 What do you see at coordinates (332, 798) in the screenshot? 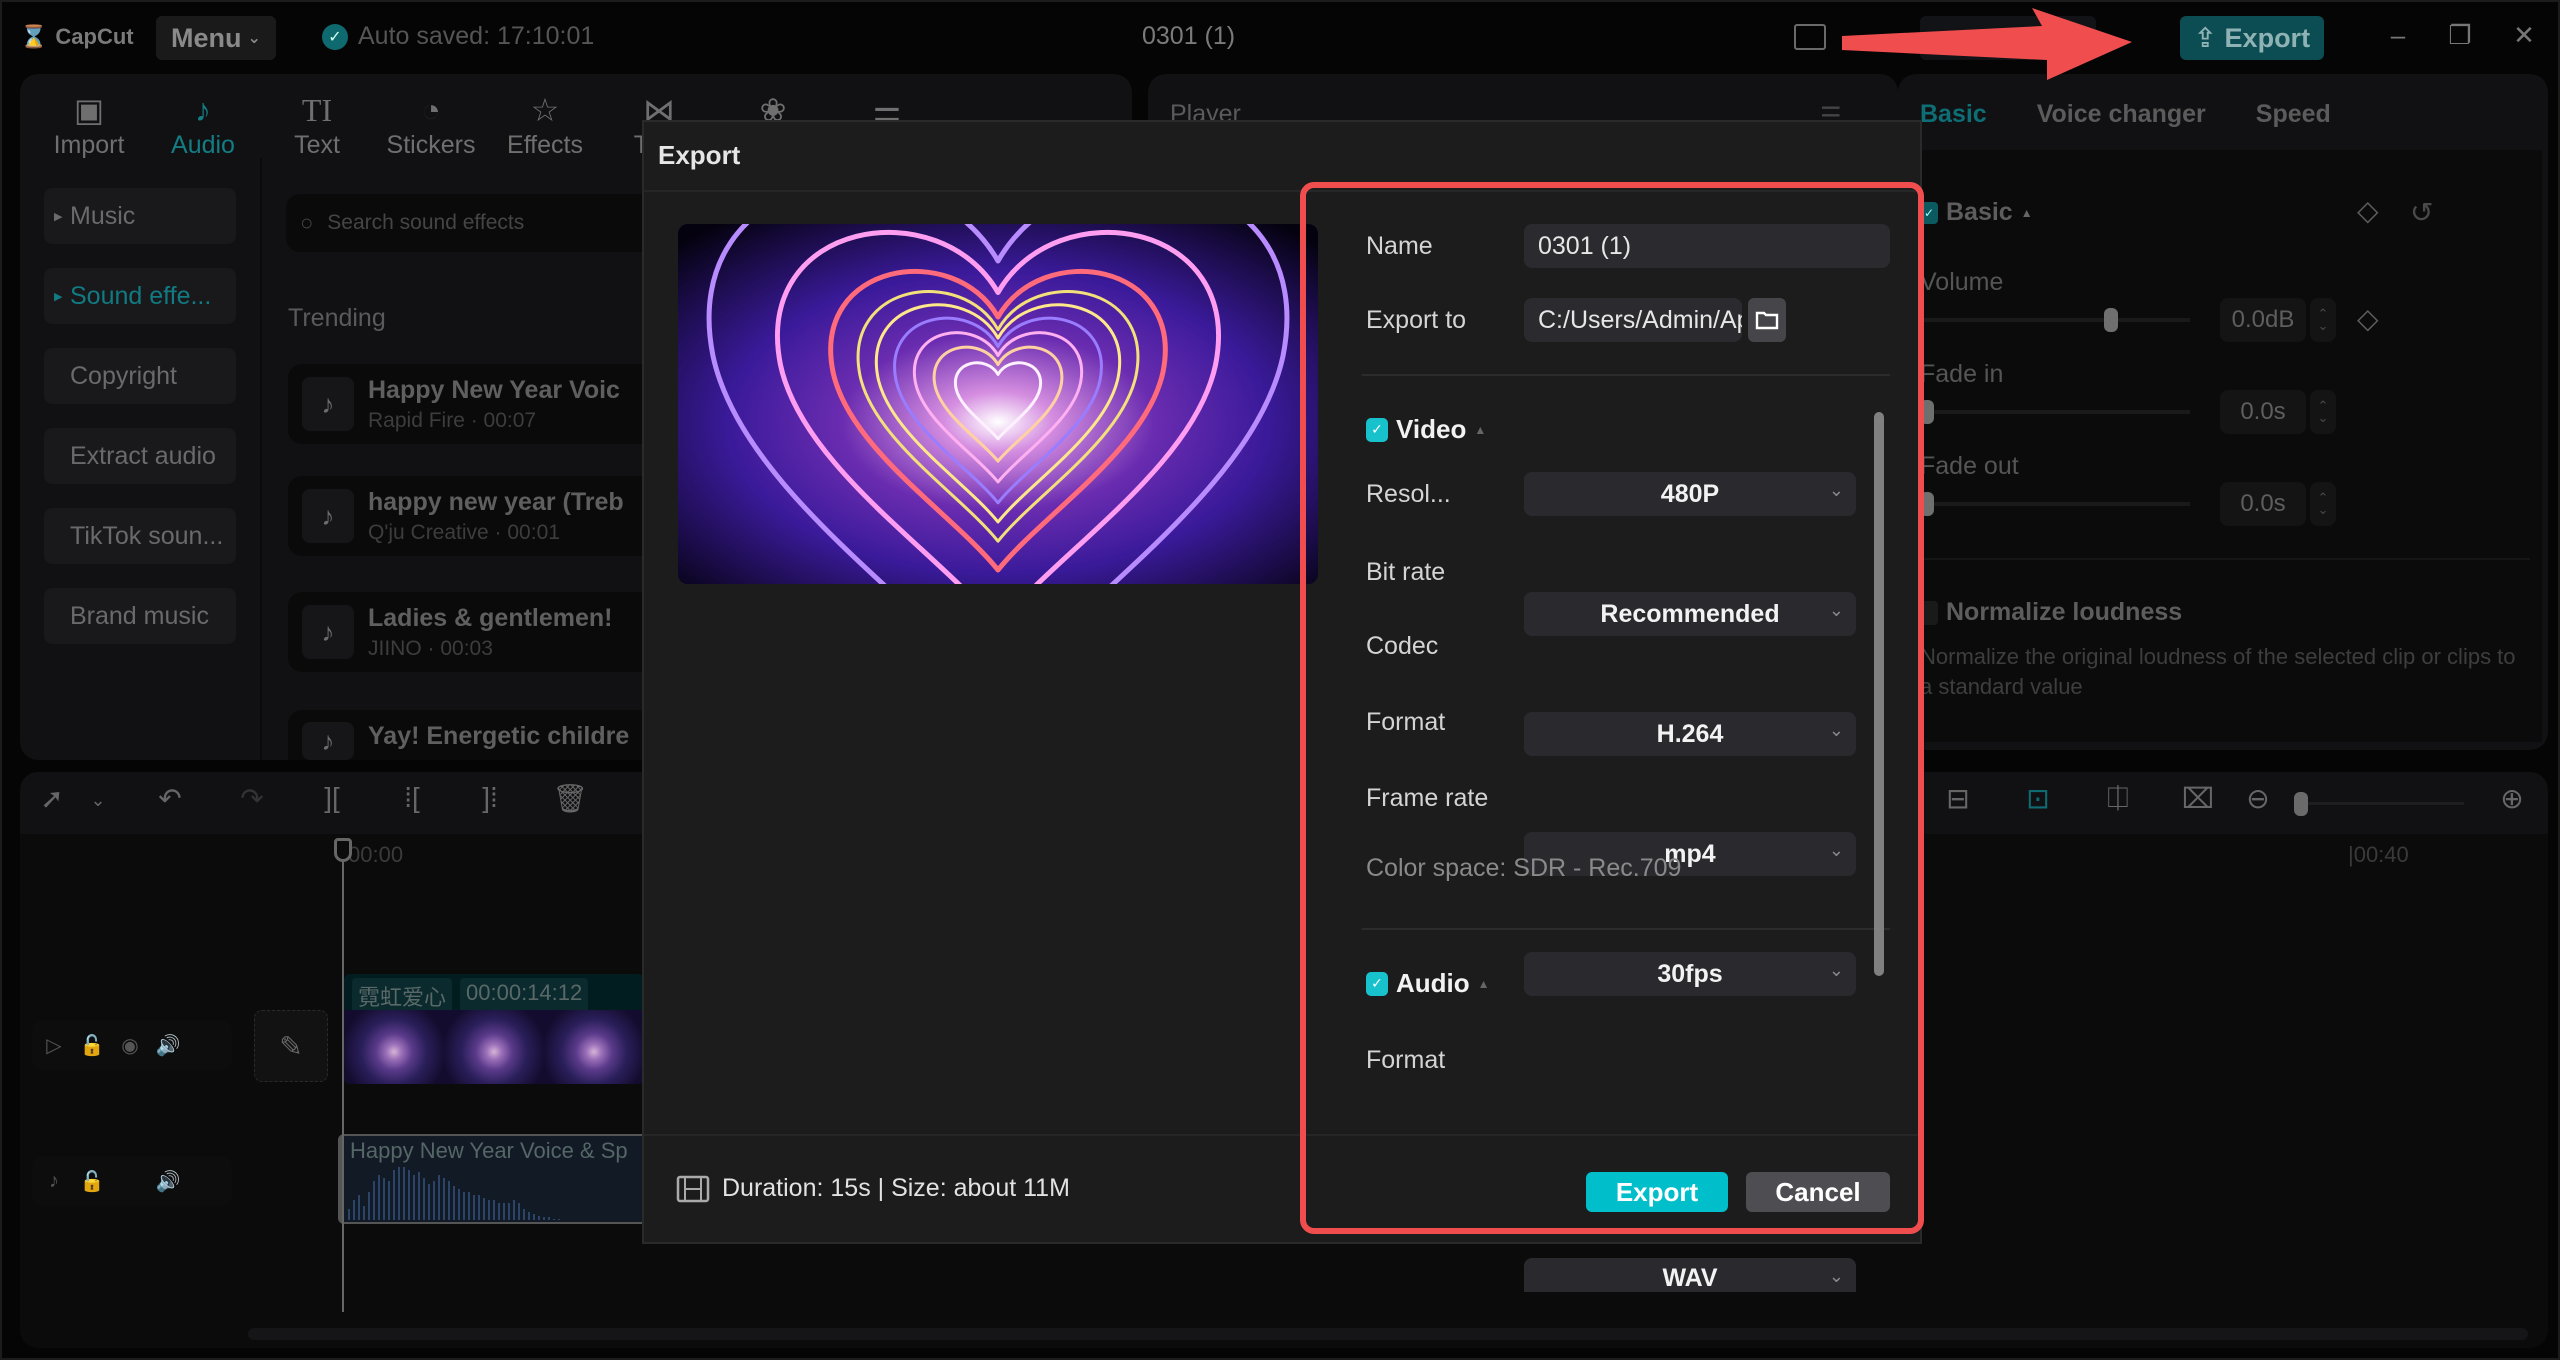
I see `split-icon: ][` at bounding box center [332, 798].